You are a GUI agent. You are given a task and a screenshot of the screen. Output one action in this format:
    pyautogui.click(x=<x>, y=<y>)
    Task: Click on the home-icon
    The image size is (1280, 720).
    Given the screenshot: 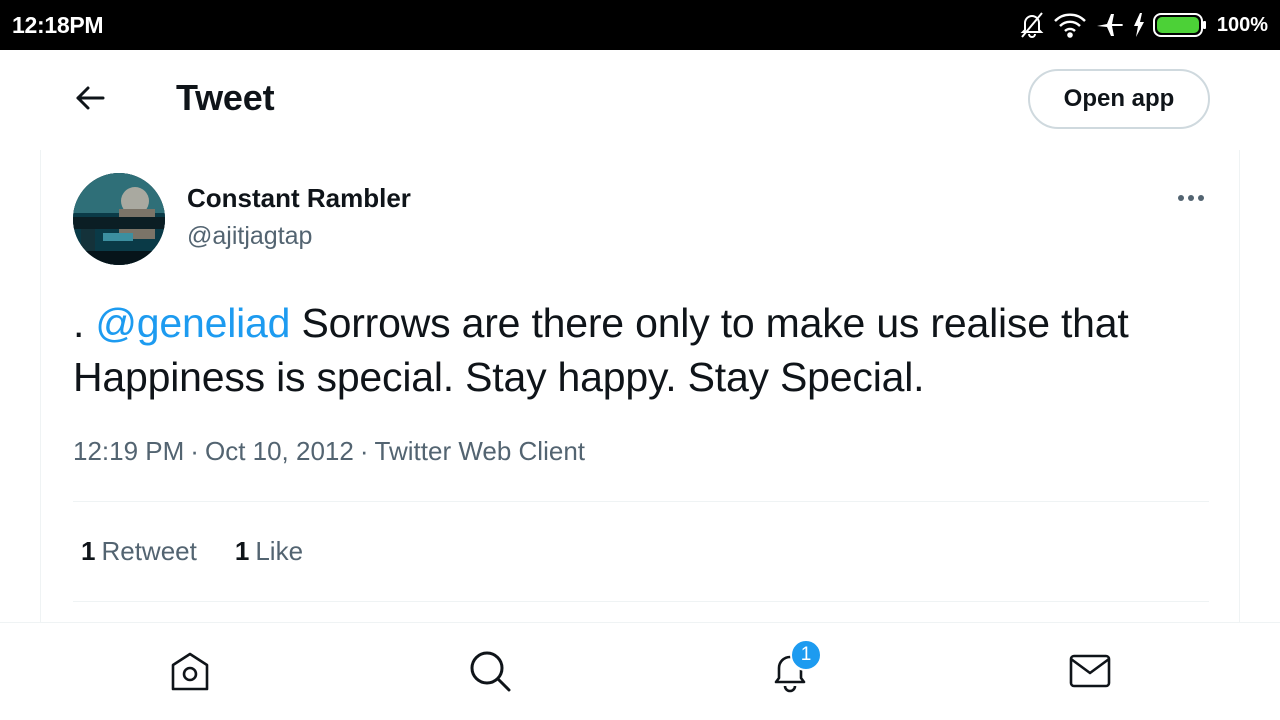 What is the action you would take?
    pyautogui.click(x=190, y=673)
    